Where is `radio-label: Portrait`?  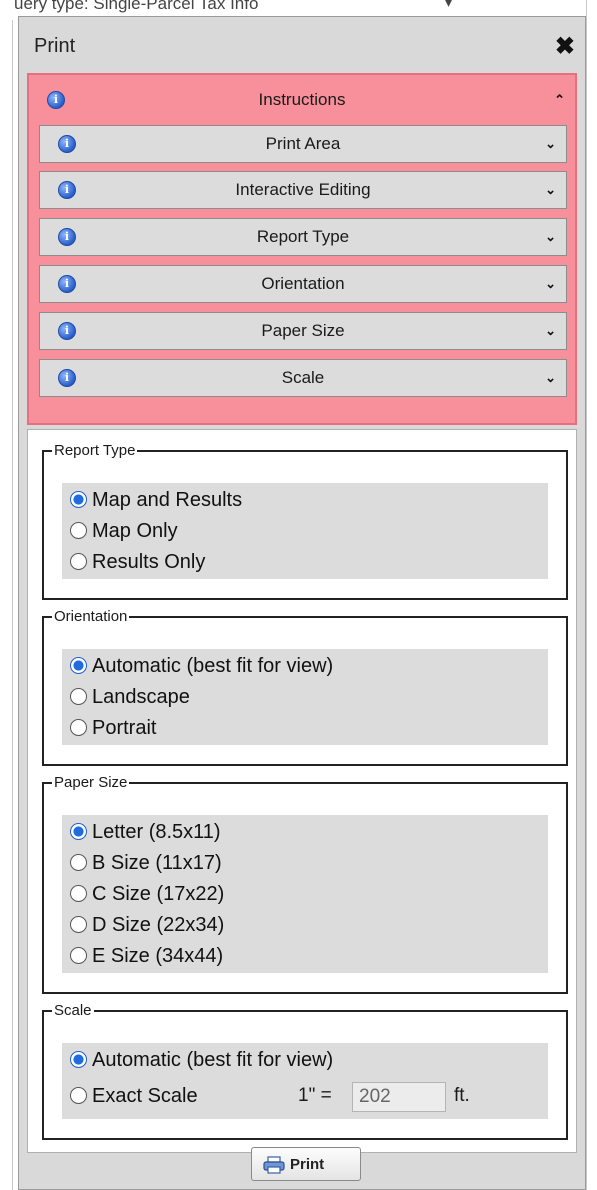 radio-label: Portrait is located at coordinates (124, 728).